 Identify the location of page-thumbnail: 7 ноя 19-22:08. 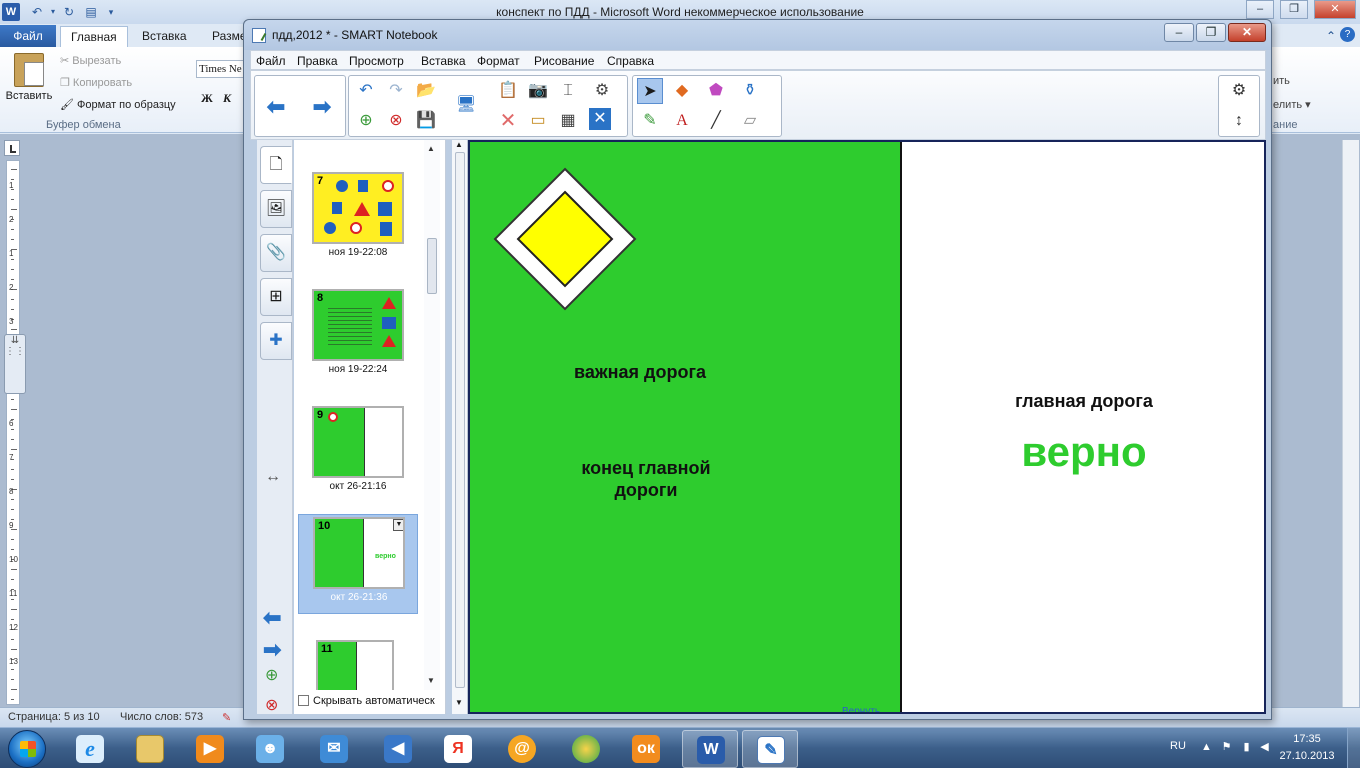
(358, 220).